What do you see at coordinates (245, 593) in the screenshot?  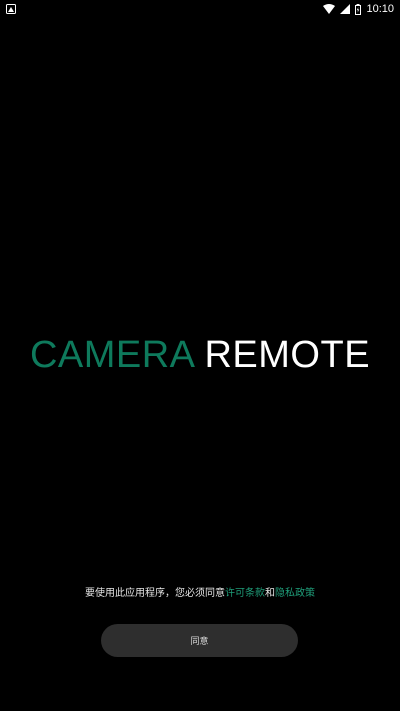 I see `license-terms-link: 许可条款` at bounding box center [245, 593].